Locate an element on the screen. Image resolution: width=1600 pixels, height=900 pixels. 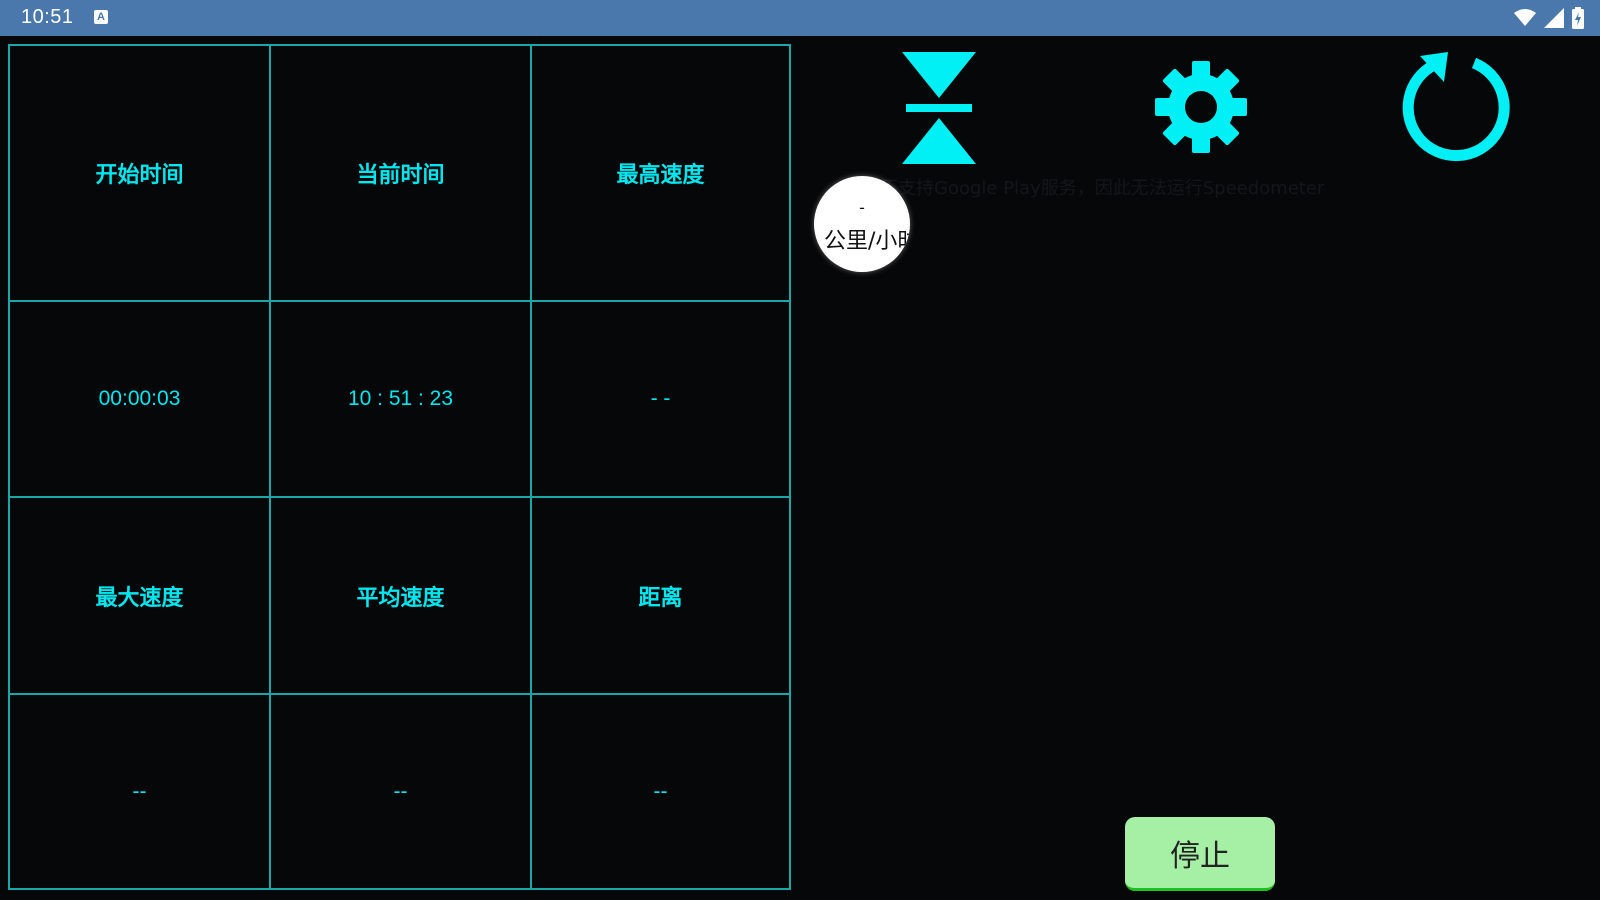
notification-a-icon: A is located at coordinates (101, 17).